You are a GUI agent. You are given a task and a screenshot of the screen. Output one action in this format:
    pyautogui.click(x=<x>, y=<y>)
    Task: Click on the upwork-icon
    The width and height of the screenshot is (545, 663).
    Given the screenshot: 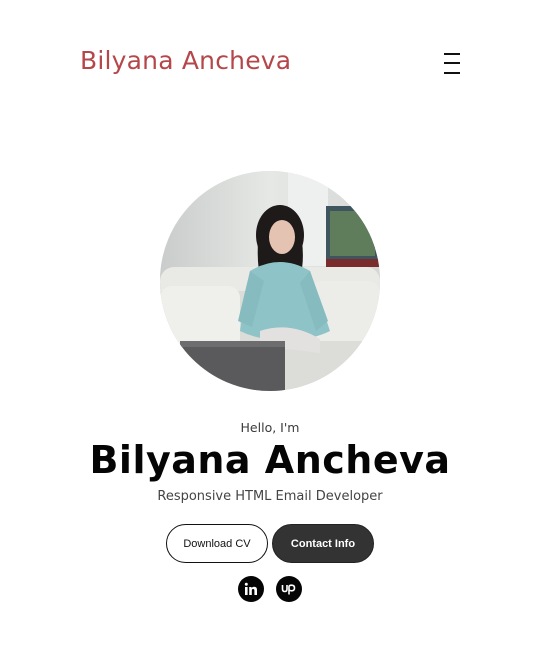 What is the action you would take?
    pyautogui.click(x=288, y=589)
    